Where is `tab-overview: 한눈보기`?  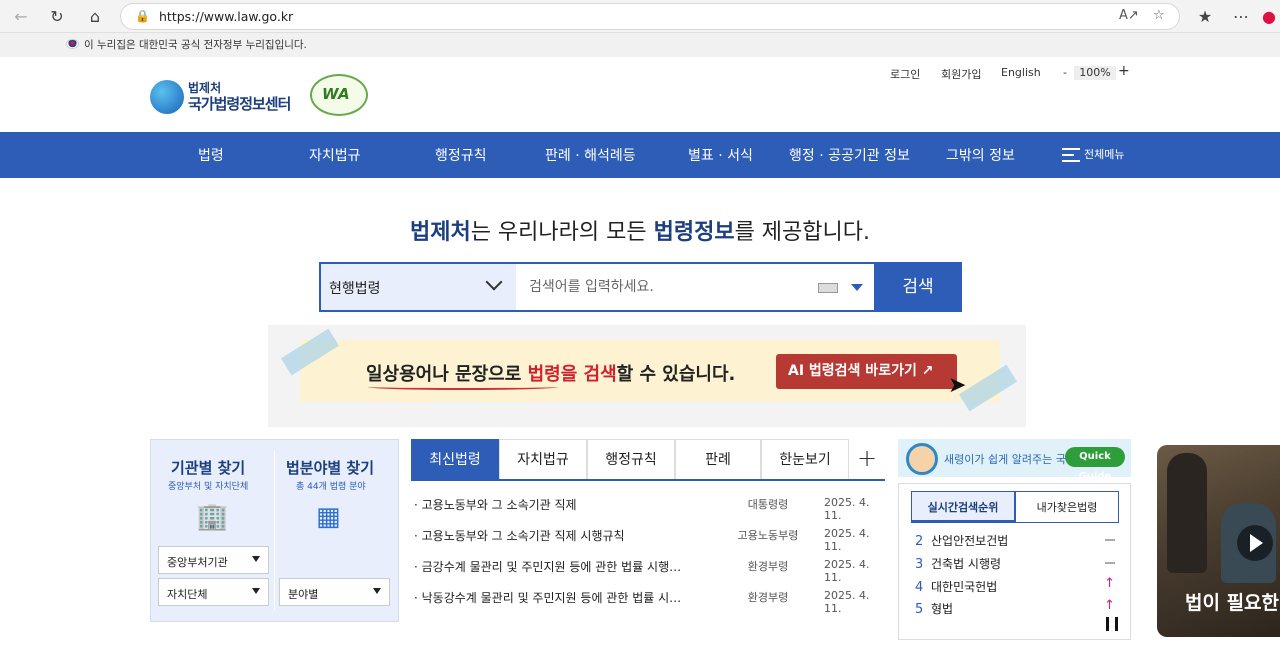 tab-overview: 한눈보기 is located at coordinates (805, 459).